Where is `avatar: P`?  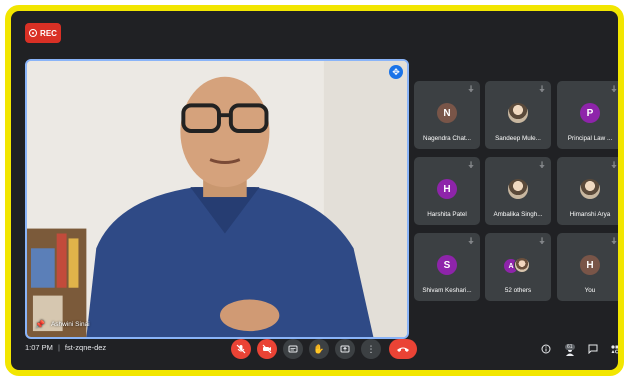 avatar: P is located at coordinates (590, 113).